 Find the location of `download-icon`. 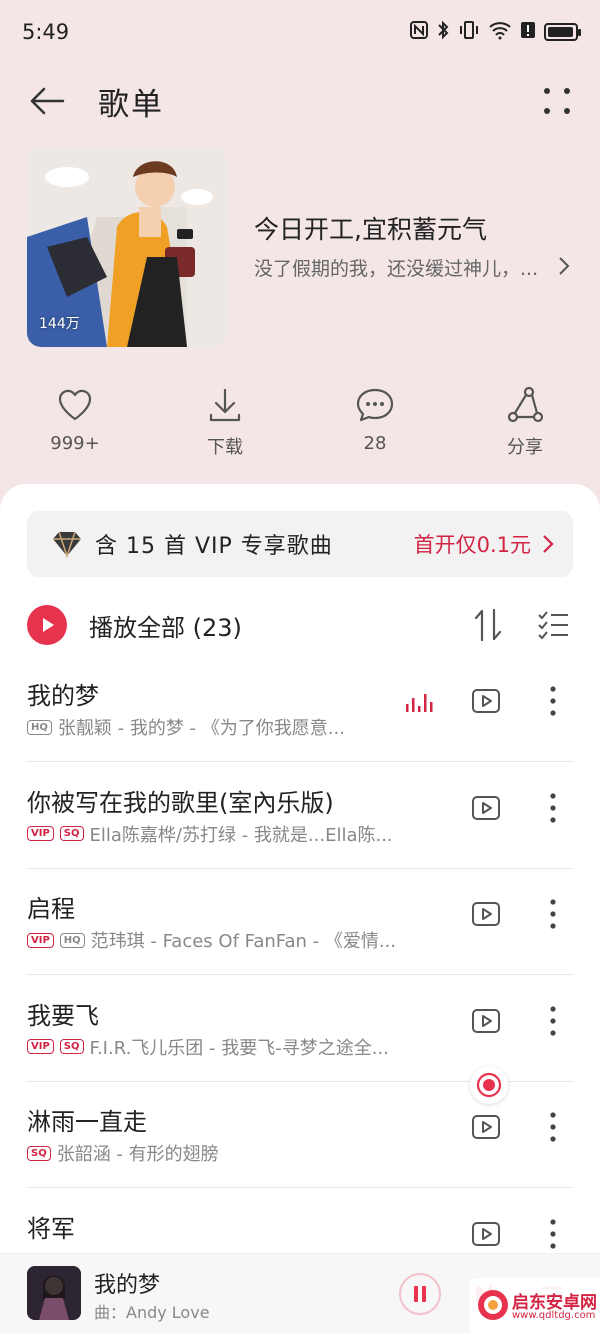

download-icon is located at coordinates (225, 405).